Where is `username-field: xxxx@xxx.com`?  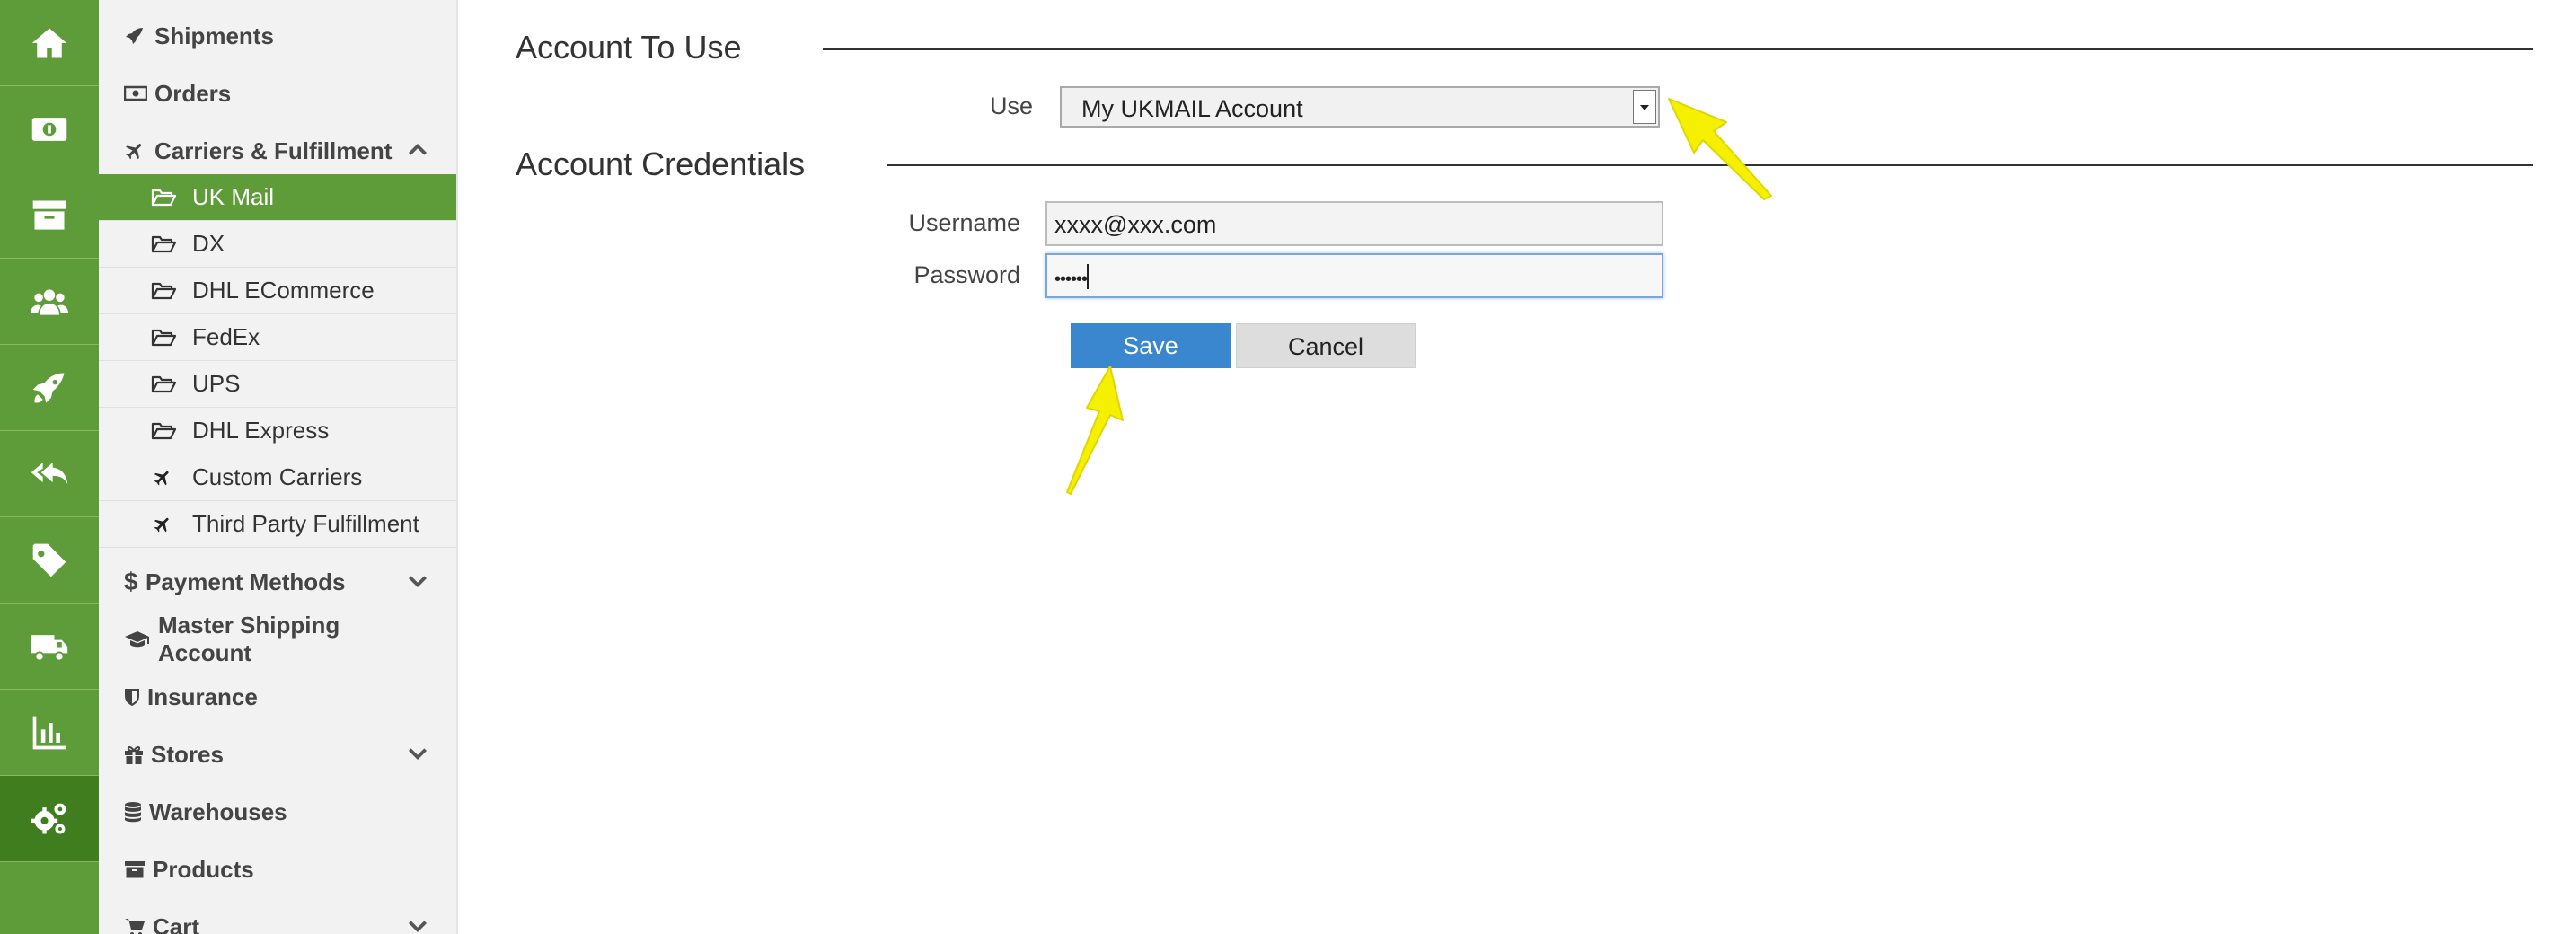 username-field: xxxx@xxx.com is located at coordinates (1354, 223).